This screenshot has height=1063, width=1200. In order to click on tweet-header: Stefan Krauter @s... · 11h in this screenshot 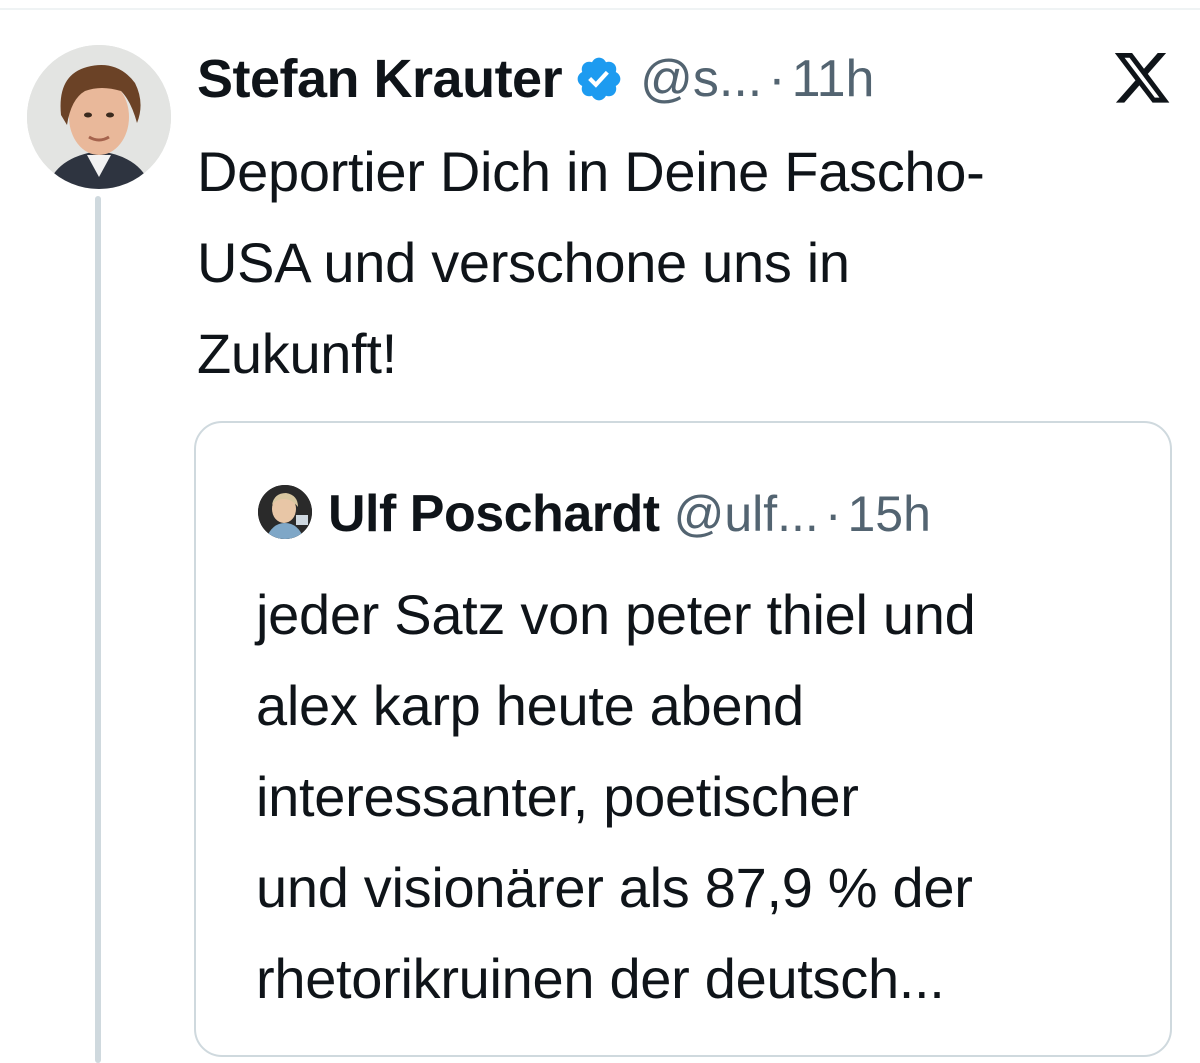, I will do `click(535, 79)`.